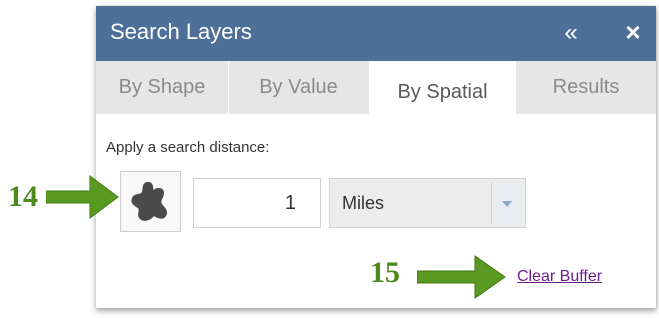 The image size is (659, 318). Describe the element at coordinates (385, 272) in the screenshot. I see `callout-number-15: 15` at that location.